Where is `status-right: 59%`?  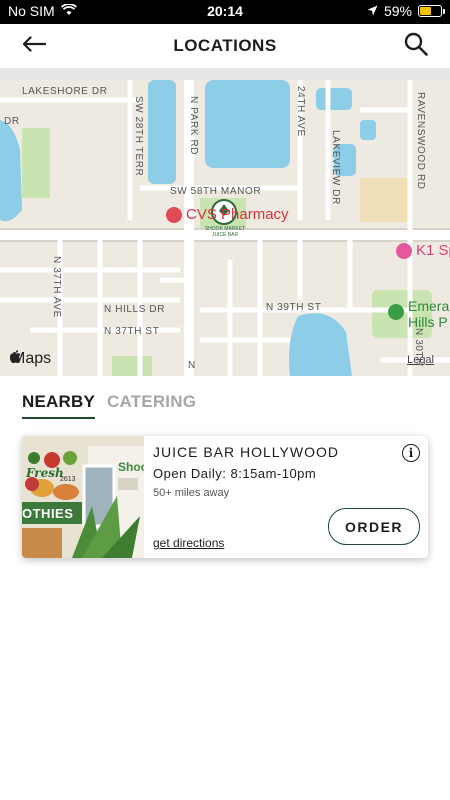
status-right: 59% is located at coordinates (406, 11).